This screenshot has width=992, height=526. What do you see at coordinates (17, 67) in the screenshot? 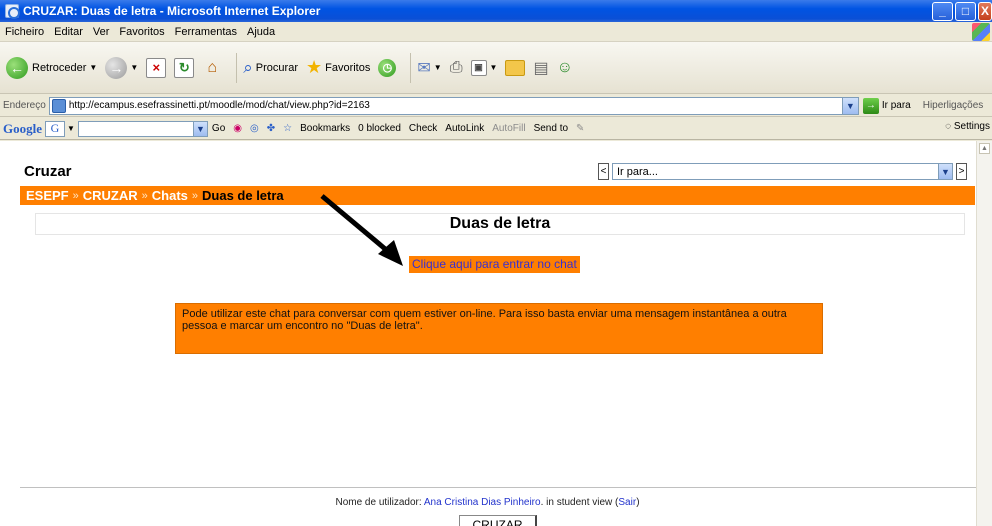
I see `back-arrow-icon: ←` at bounding box center [17, 67].